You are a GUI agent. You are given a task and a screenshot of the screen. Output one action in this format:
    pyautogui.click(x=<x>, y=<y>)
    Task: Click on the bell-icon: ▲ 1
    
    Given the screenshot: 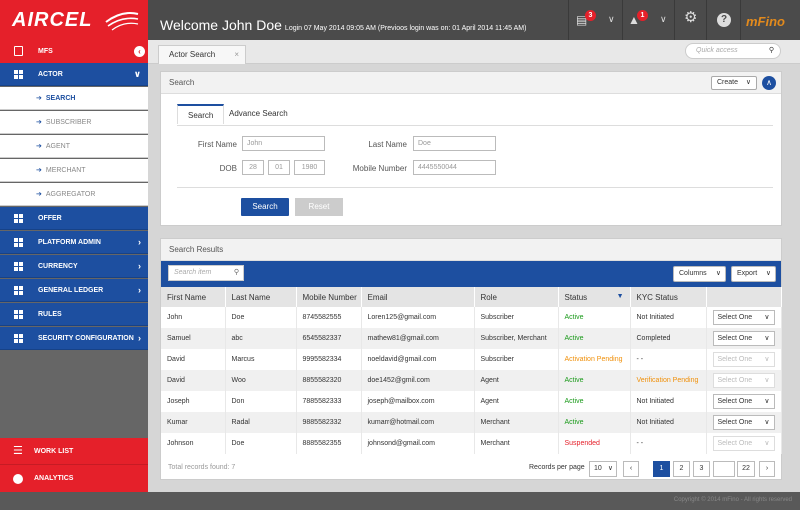 What is the action you would take?
    pyautogui.click(x=638, y=18)
    